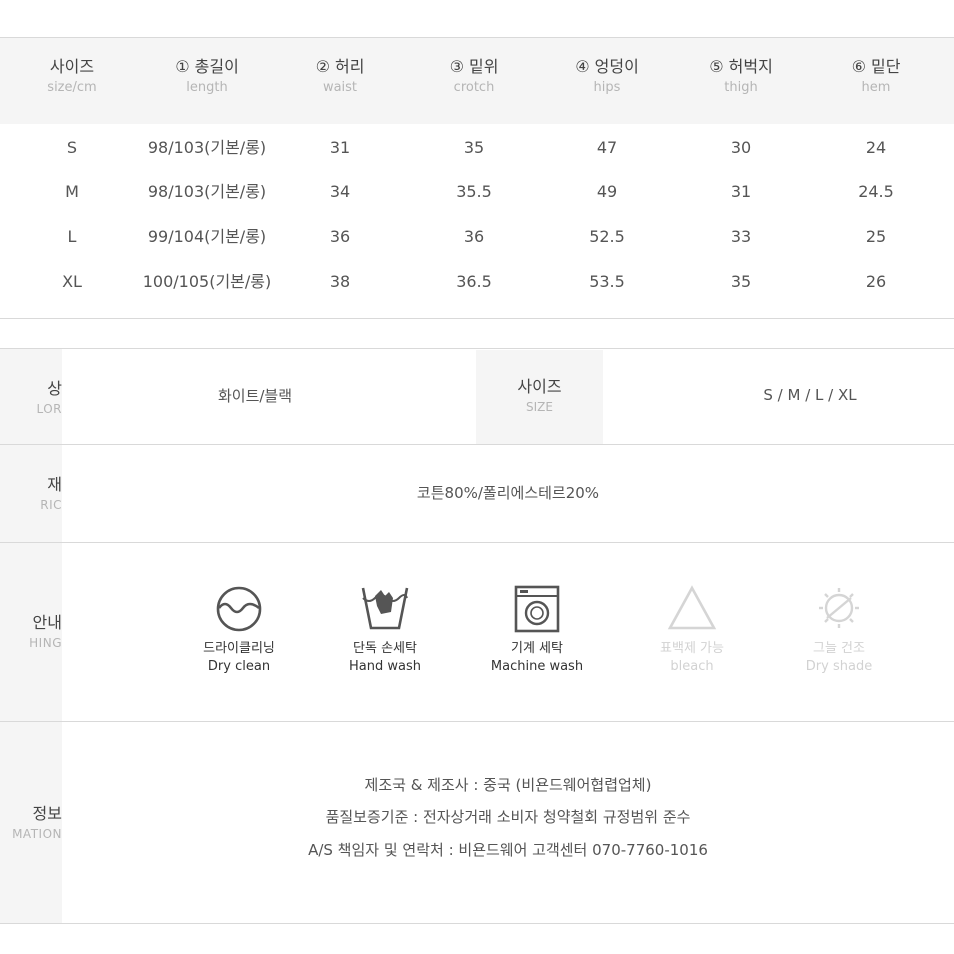 The width and height of the screenshot is (954, 954). Describe the element at coordinates (72, 76) in the screenshot. I see `header-size: 사이즈 size/cm` at that location.